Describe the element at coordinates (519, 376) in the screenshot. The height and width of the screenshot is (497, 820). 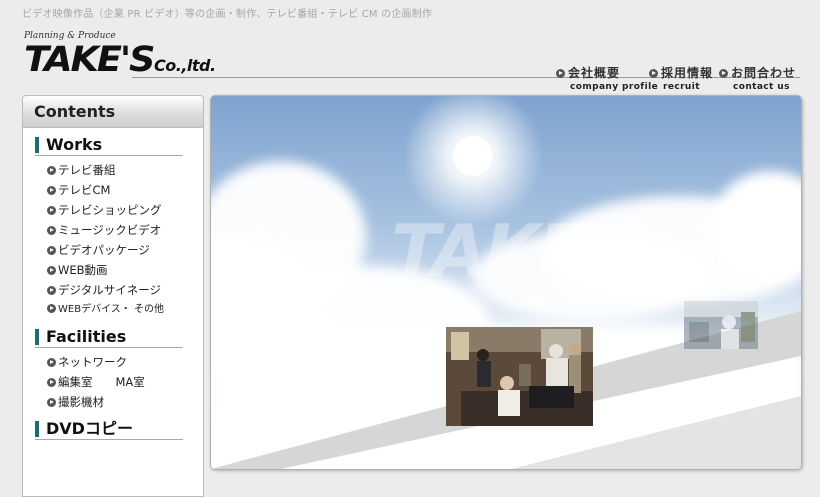
I see `studio-photo` at that location.